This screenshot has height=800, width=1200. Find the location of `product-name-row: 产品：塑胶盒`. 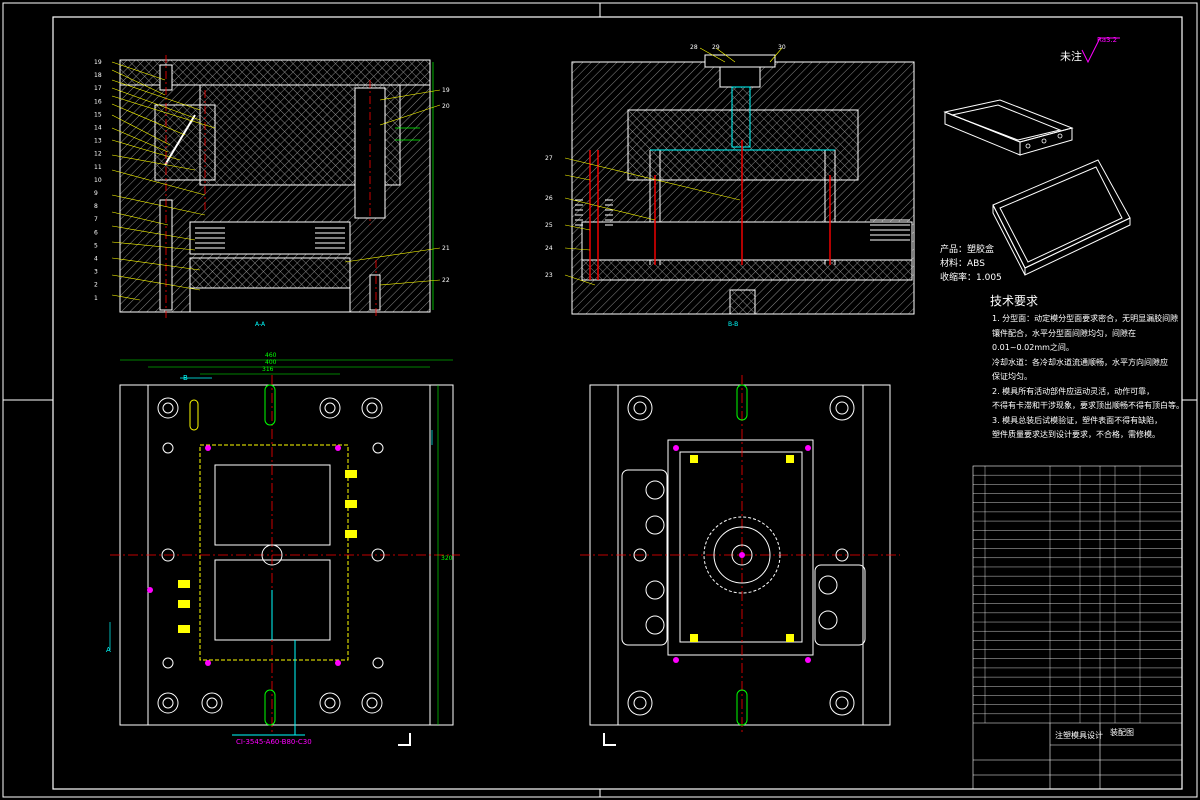

product-name-row: 产品：塑胶盒 is located at coordinates (967, 248).